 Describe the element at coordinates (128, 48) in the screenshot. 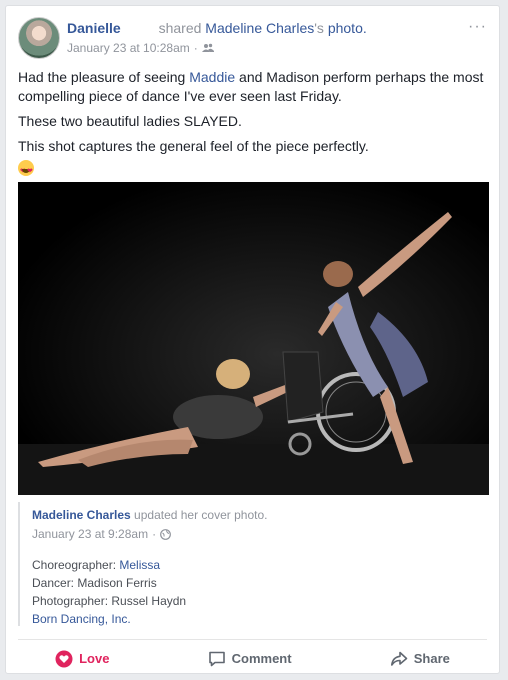

I see `post-timestamp: January 23 at 10:28am` at that location.